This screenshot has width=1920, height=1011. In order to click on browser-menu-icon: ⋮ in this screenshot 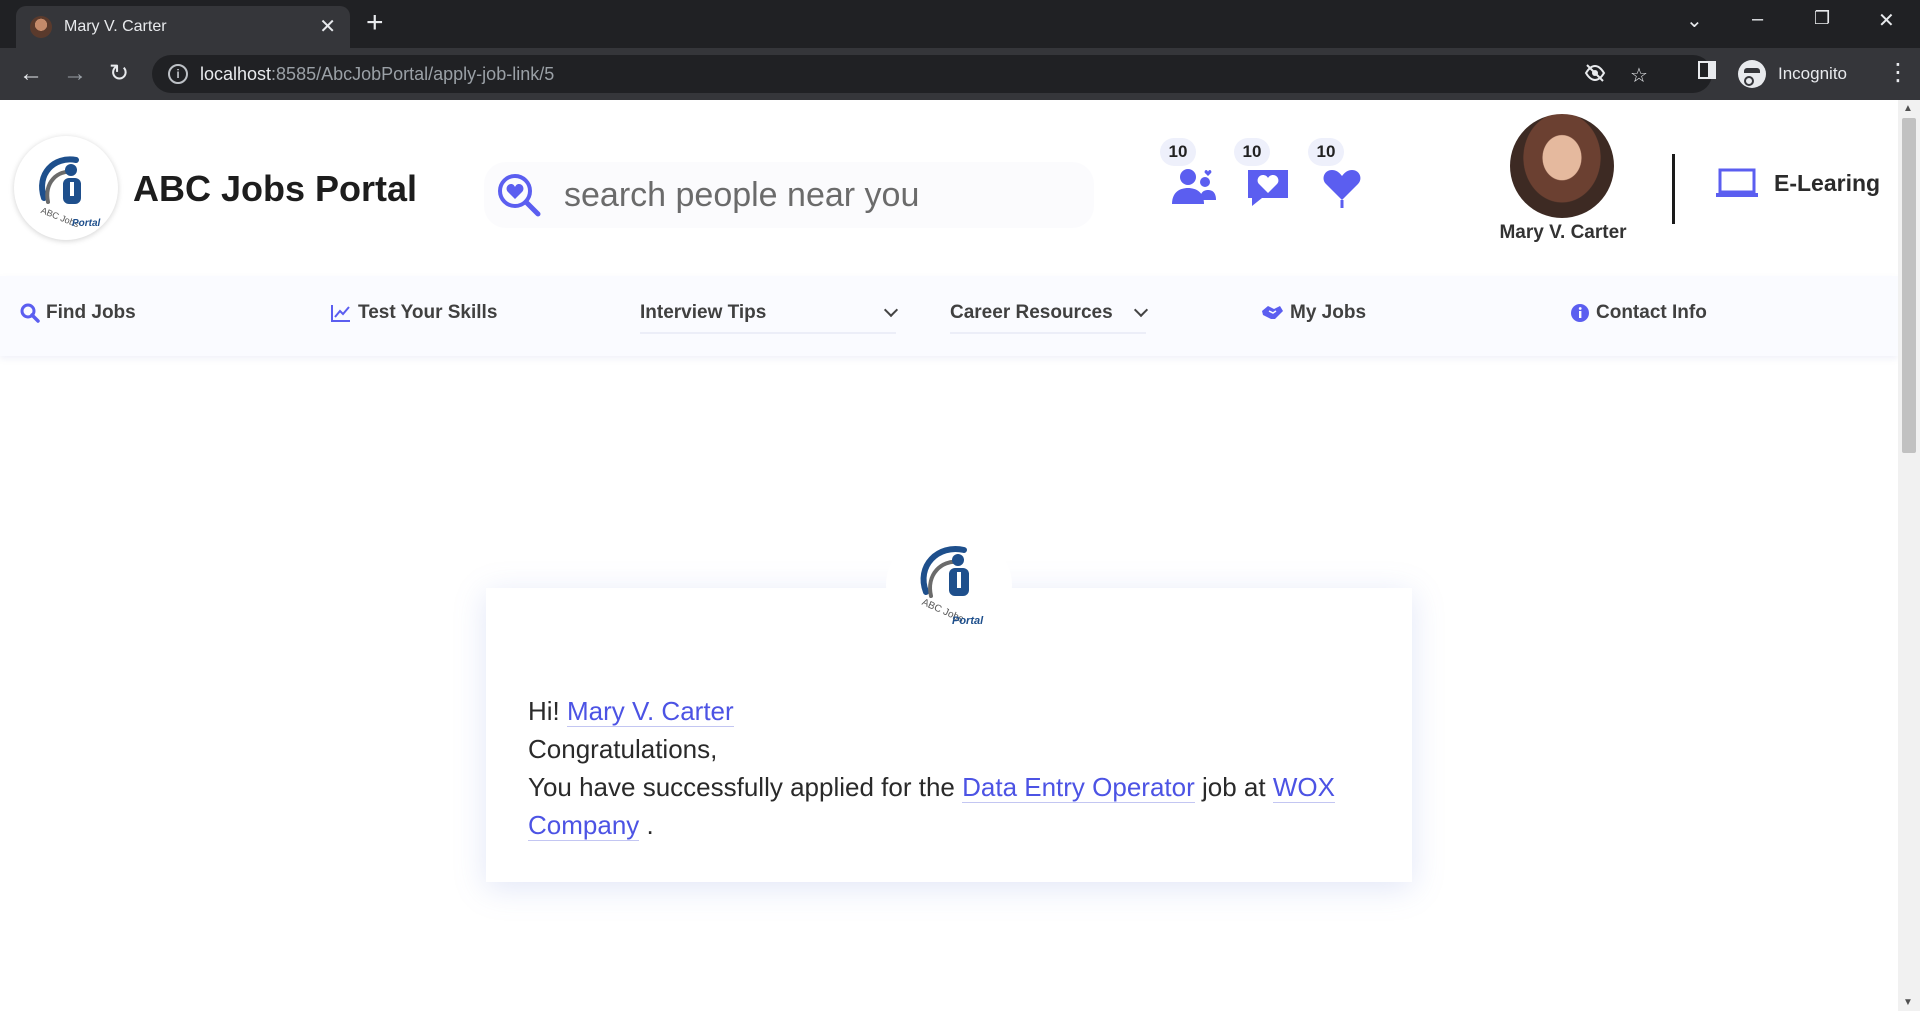, I will do `click(1898, 72)`.